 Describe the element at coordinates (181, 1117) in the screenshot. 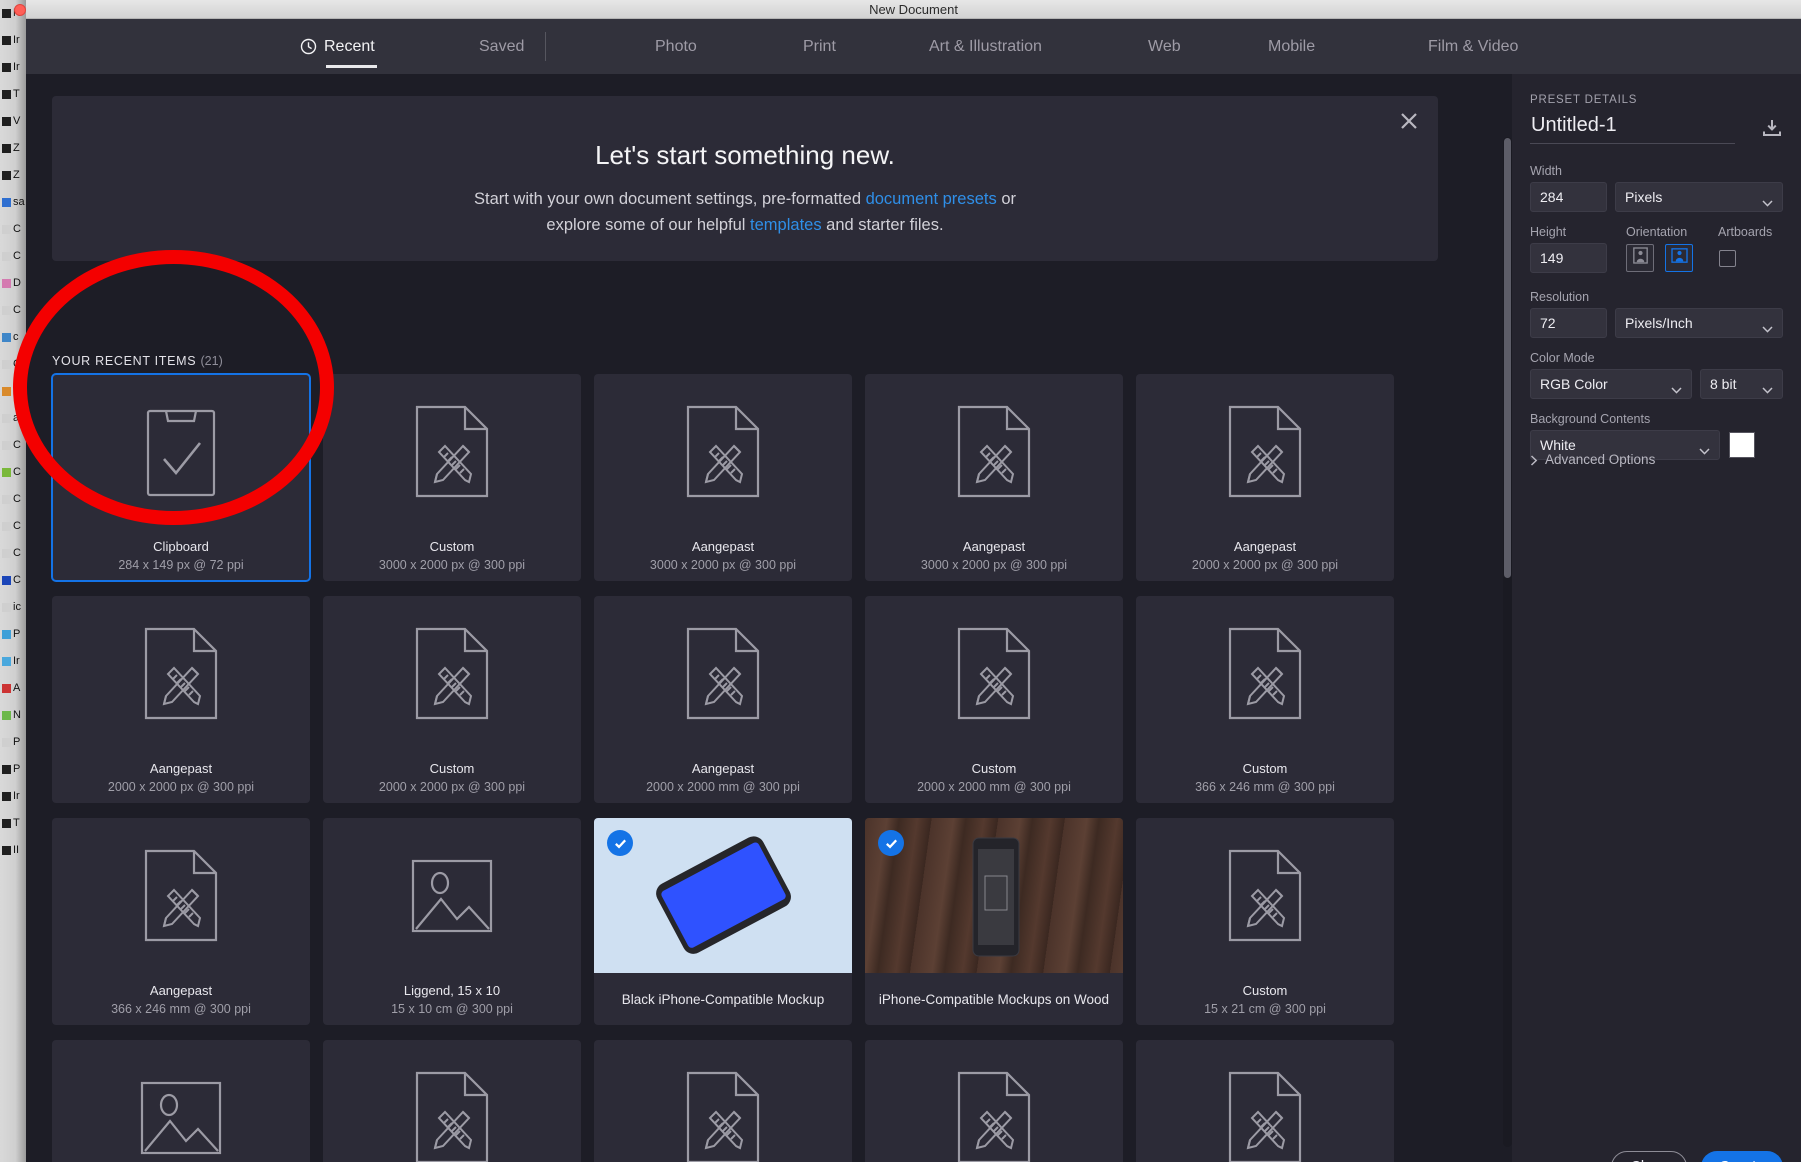

I see `image-placeholder-icon` at that location.